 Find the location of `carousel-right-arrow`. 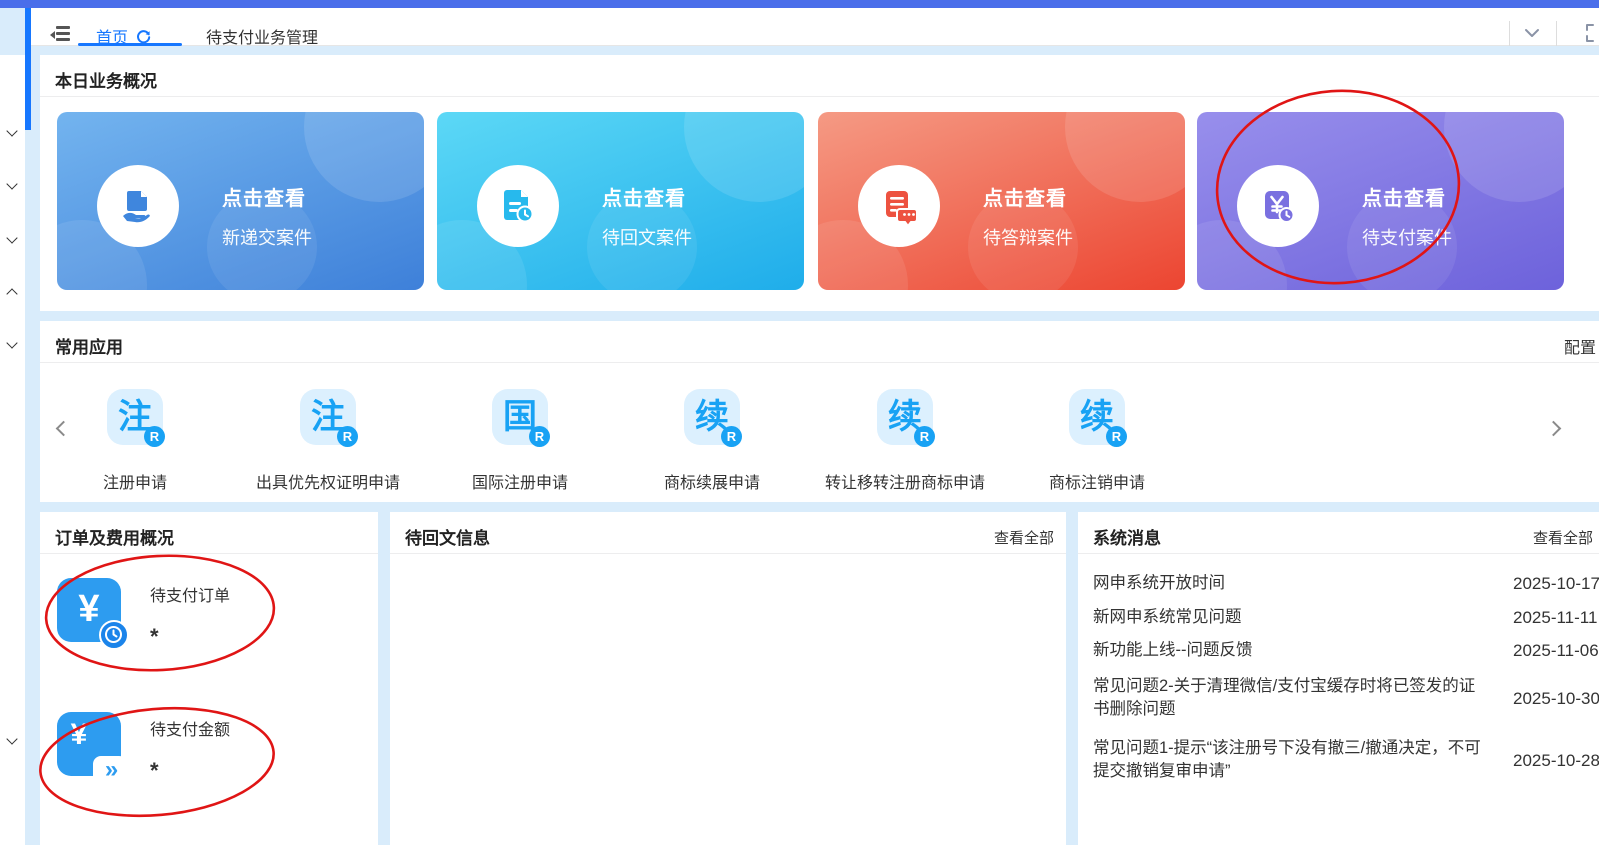

carousel-right-arrow is located at coordinates (1554, 429).